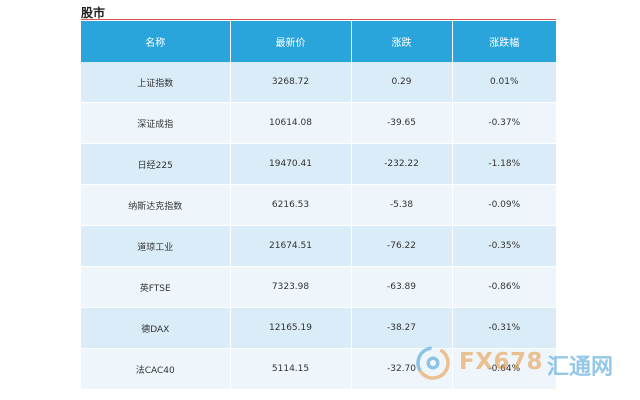  What do you see at coordinates (504, 205) in the screenshot?
I see `index-change-percent: -0.09%` at bounding box center [504, 205].